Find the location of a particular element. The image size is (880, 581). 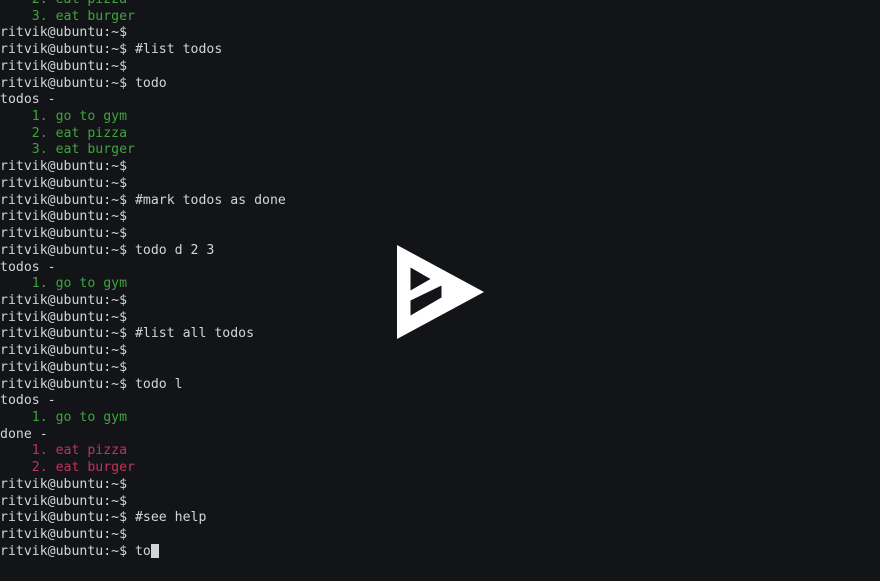

terminal-text: 2. eat burger is located at coordinates (67, 468).